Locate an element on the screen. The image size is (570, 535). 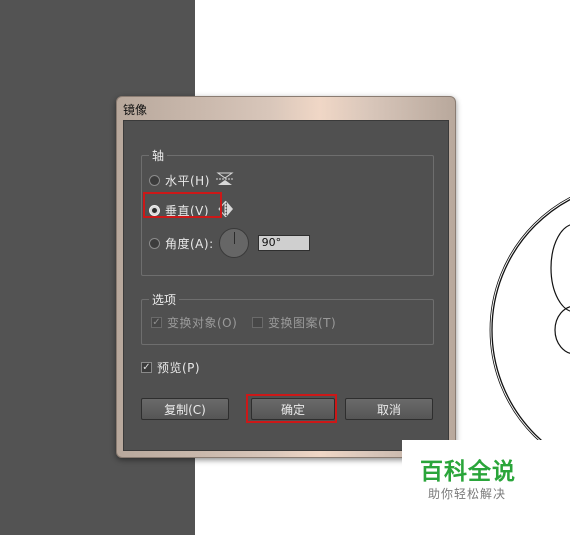
transform-objects-option: ✓ 变换对象(O) is located at coordinates (194, 322).